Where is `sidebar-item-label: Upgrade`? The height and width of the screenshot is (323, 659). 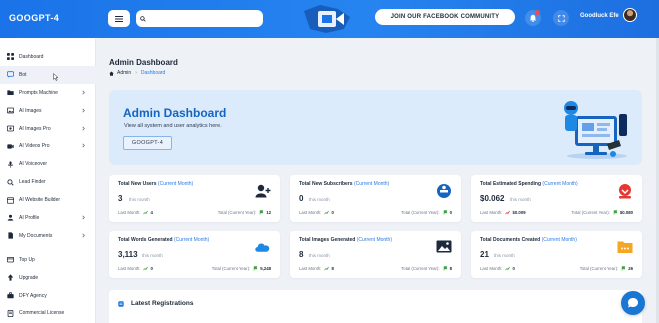 sidebar-item-label: Upgrade is located at coordinates (29, 277).